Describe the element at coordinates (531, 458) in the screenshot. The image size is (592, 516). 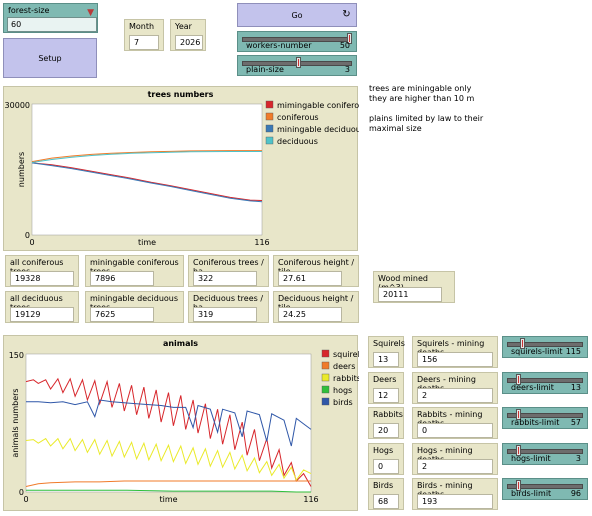
I see `limit-label: hogs-limit` at that location.